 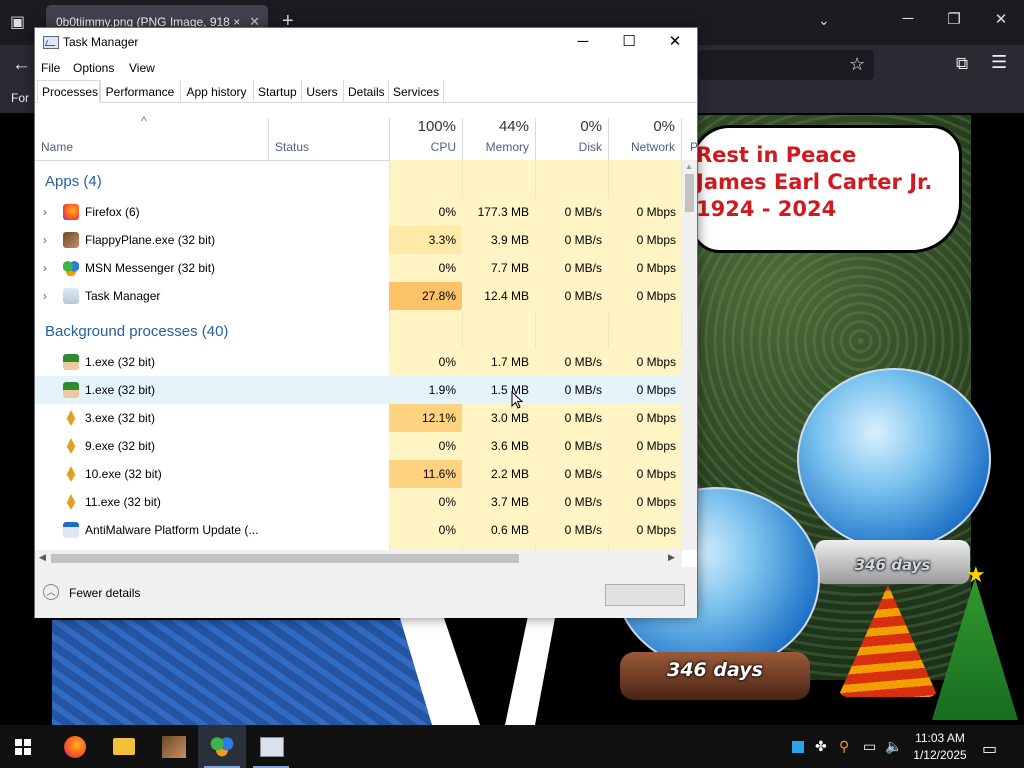 What do you see at coordinates (645, 595) in the screenshot?
I see `end-task-button` at bounding box center [645, 595].